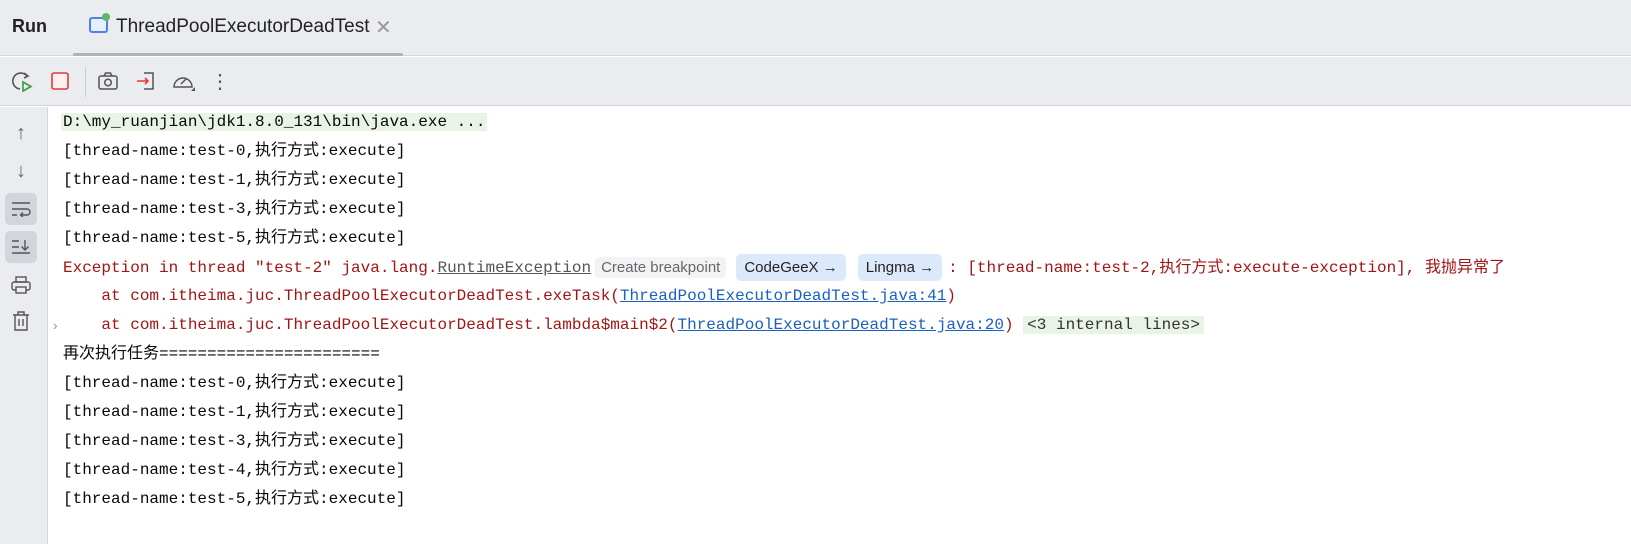 This screenshot has height=544, width=1631. What do you see at coordinates (238, 54) in the screenshot?
I see `tab-underline` at bounding box center [238, 54].